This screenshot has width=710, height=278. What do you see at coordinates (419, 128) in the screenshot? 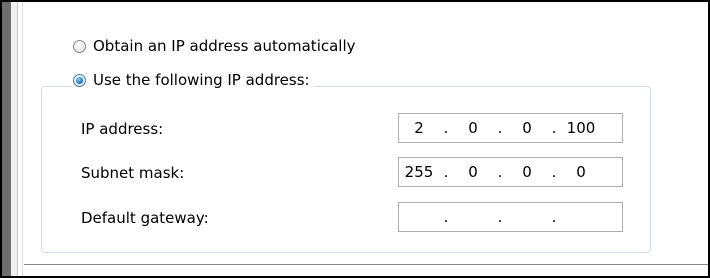
I see `ip-octet-1: 2` at bounding box center [419, 128].